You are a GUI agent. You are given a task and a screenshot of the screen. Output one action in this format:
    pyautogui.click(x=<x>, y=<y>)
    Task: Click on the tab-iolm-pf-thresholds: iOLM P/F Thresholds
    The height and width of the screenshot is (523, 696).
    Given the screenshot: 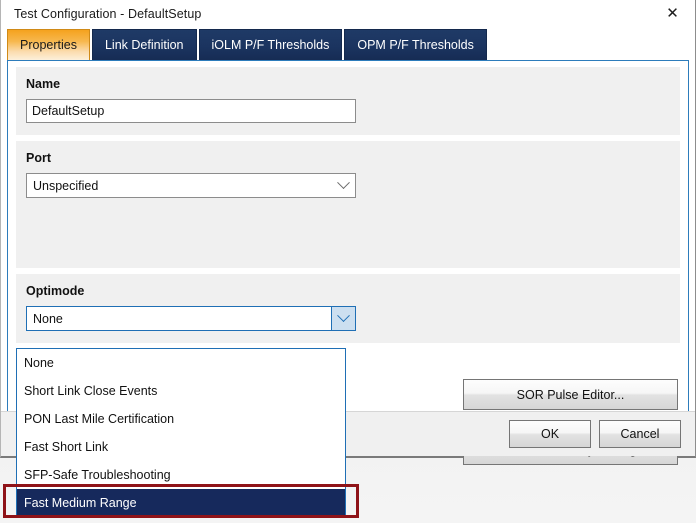 What is the action you would take?
    pyautogui.click(x=270, y=44)
    